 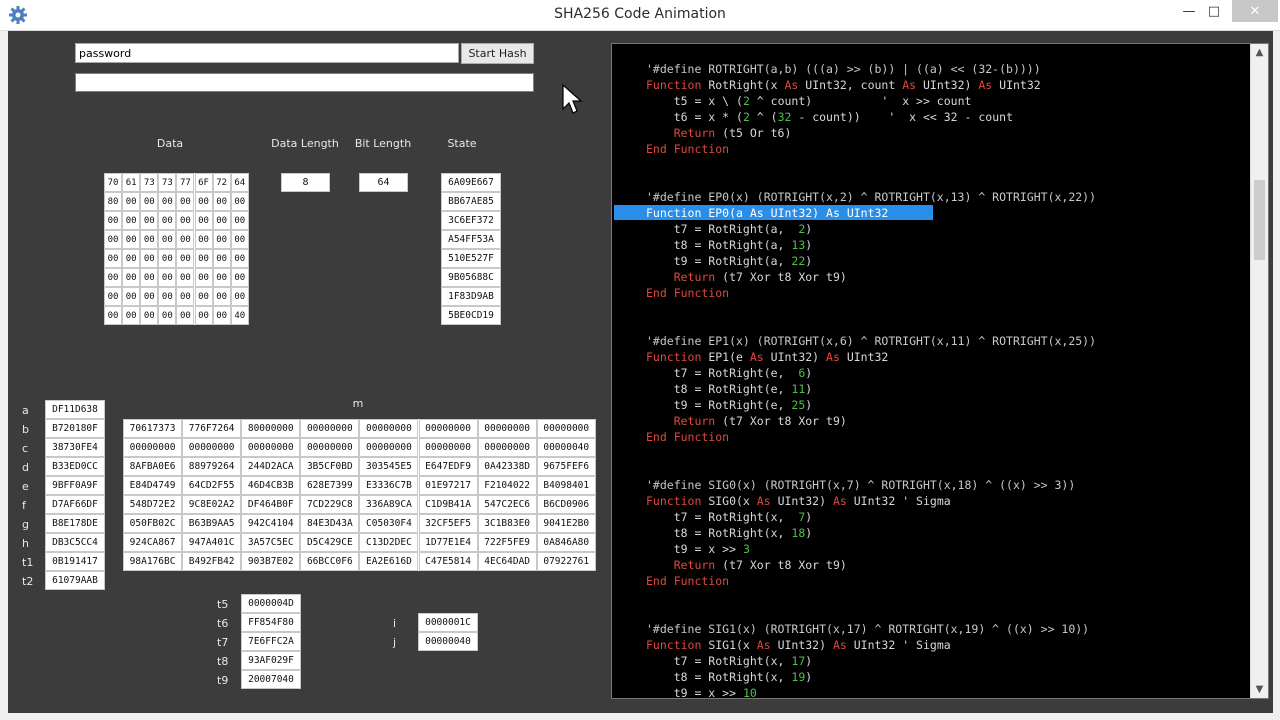 I want to click on temp-value: 0000004D, so click(x=271, y=603).